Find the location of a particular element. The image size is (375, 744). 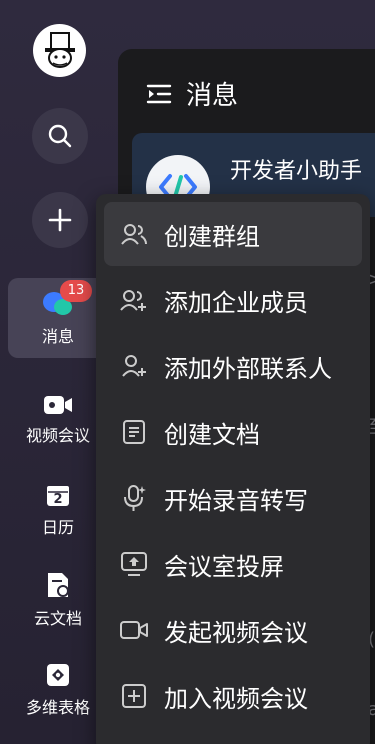

collapse-list-icon is located at coordinates (159, 94).